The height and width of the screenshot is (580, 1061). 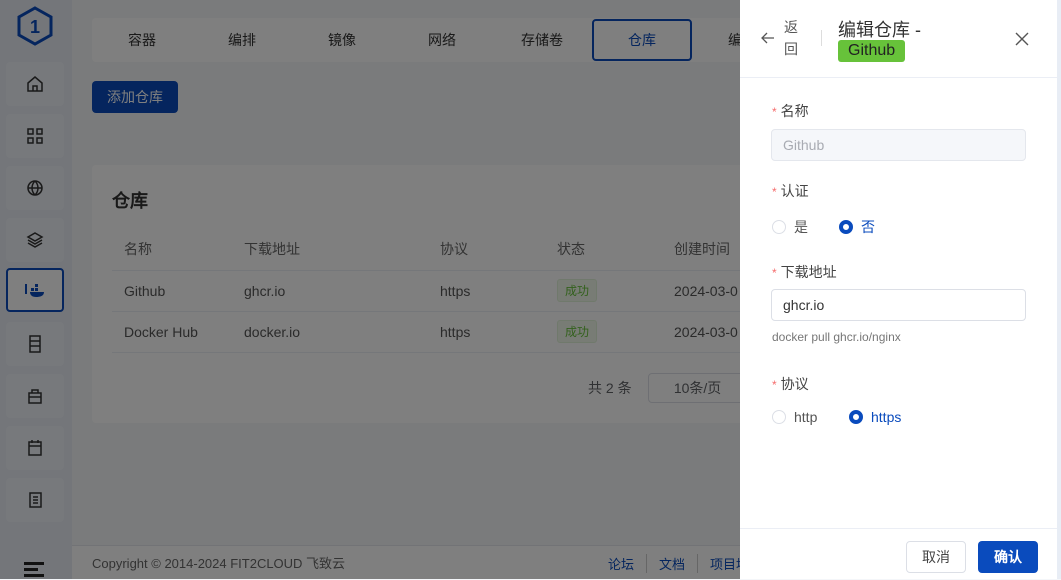 I want to click on drawer-title: 编辑仓库 -, so click(x=879, y=30).